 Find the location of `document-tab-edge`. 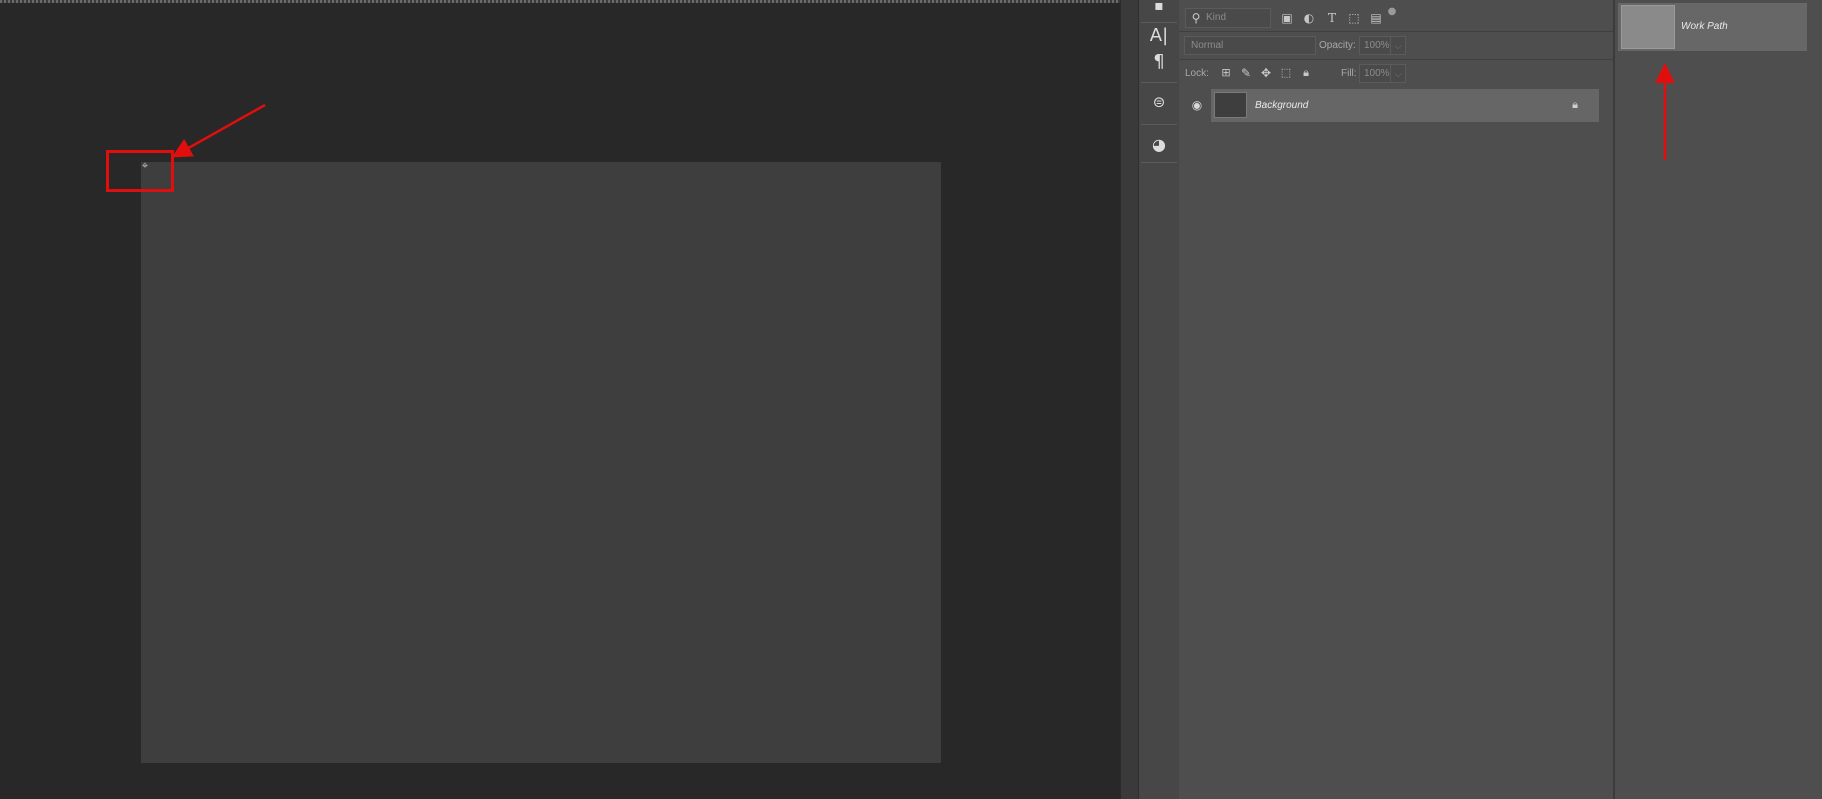

document-tab-edge is located at coordinates (560, 1).